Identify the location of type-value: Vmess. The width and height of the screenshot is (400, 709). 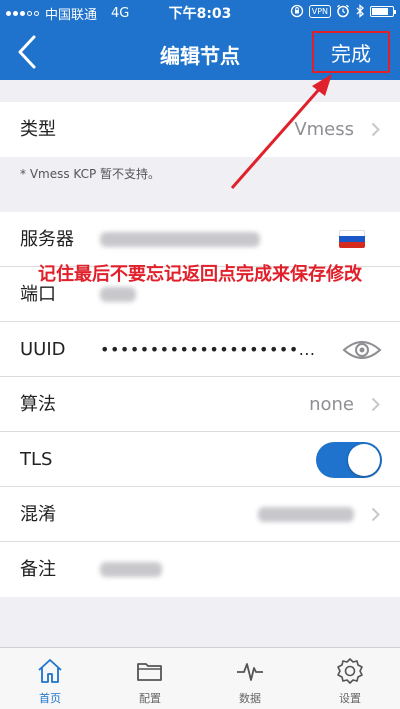
(324, 129).